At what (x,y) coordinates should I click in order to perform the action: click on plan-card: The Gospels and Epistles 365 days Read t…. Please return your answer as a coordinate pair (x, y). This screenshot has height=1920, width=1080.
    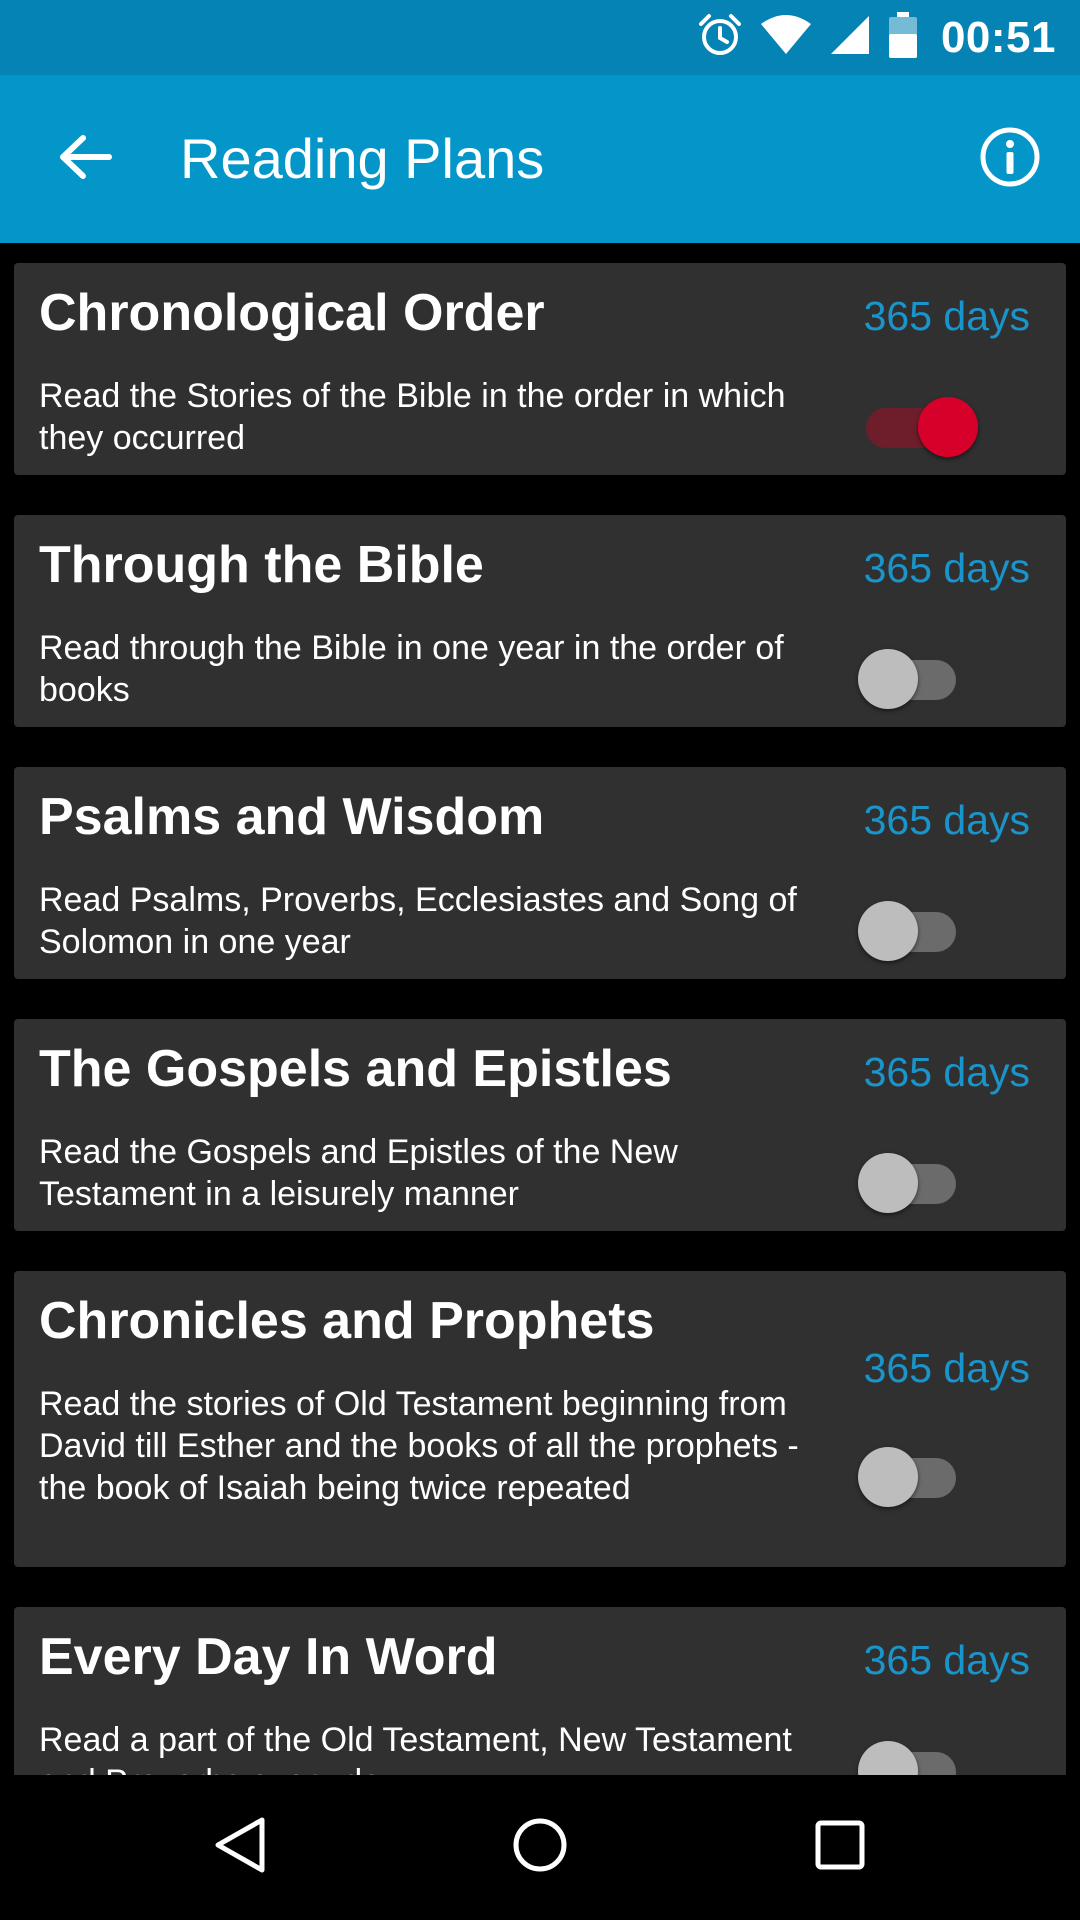
    Looking at the image, I should click on (540, 1125).